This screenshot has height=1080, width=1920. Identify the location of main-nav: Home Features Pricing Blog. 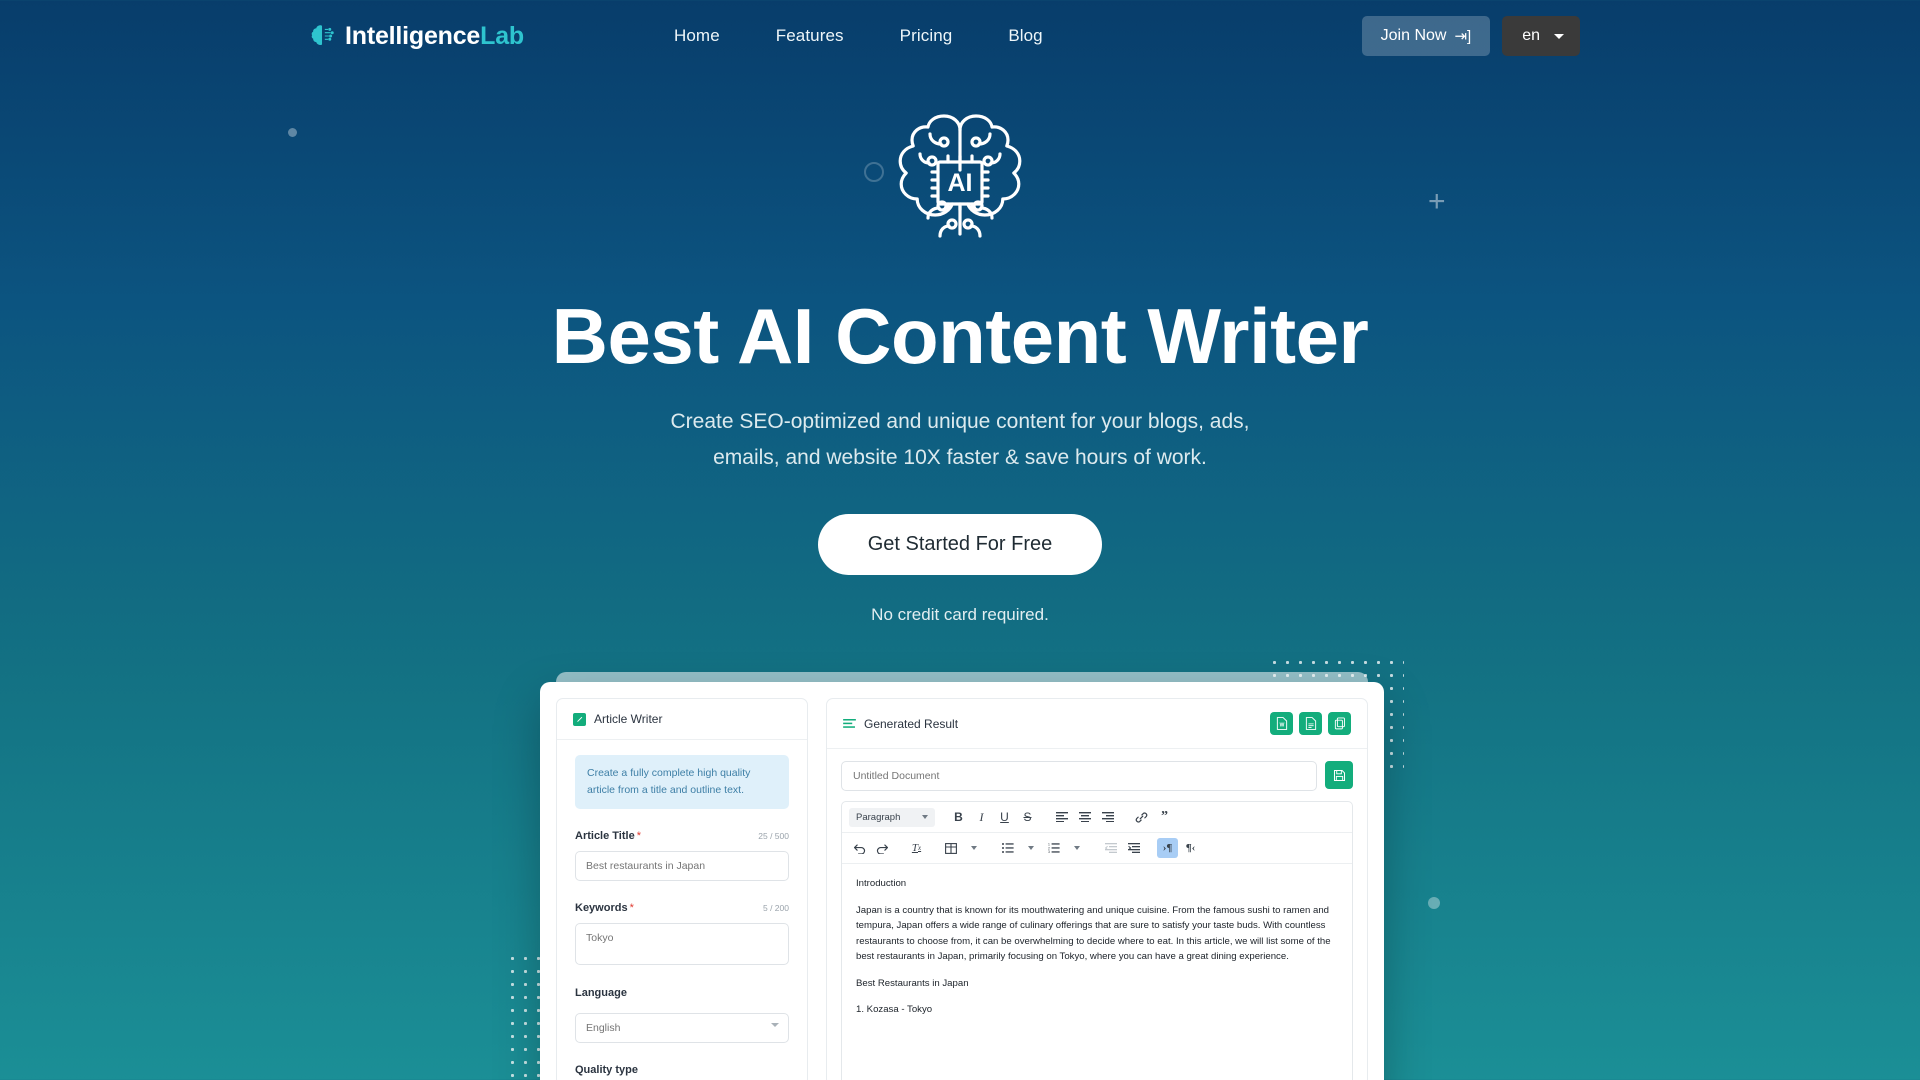
(858, 36).